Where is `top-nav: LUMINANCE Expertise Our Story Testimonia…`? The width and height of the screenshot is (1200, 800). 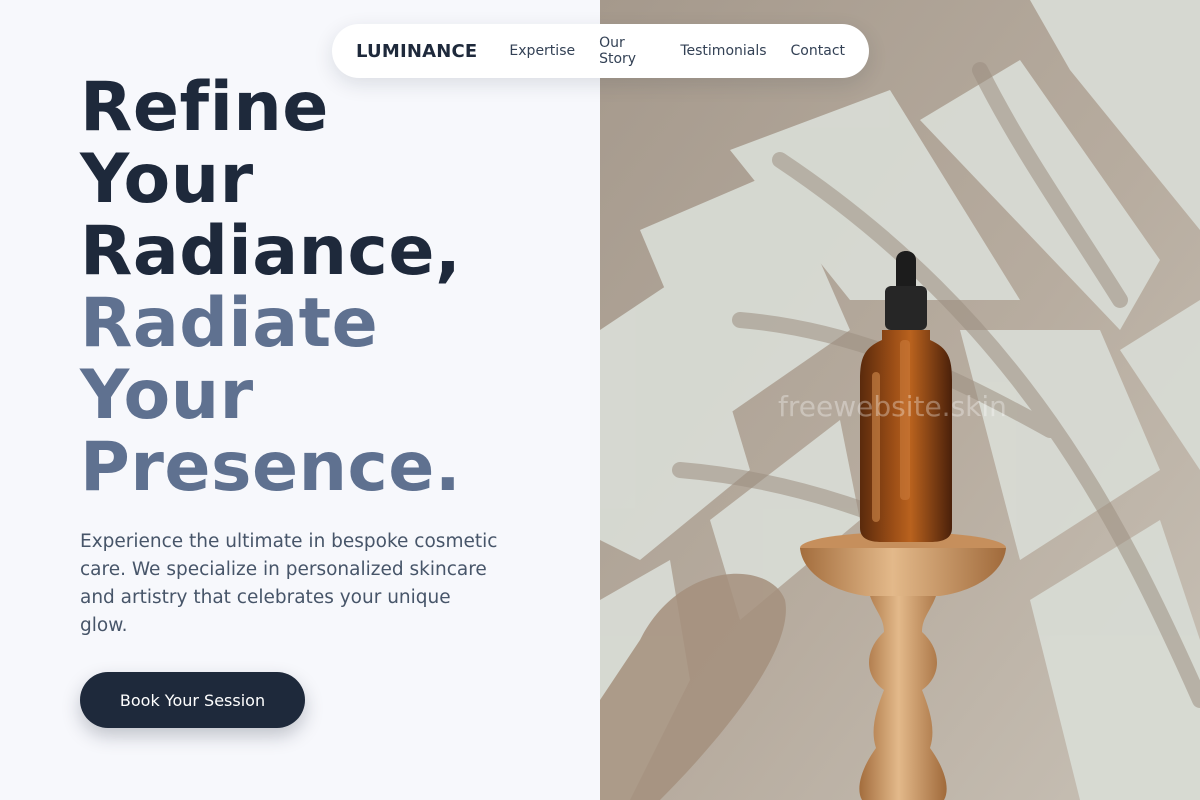 top-nav: LUMINANCE Expertise Our Story Testimonia… is located at coordinates (600, 51).